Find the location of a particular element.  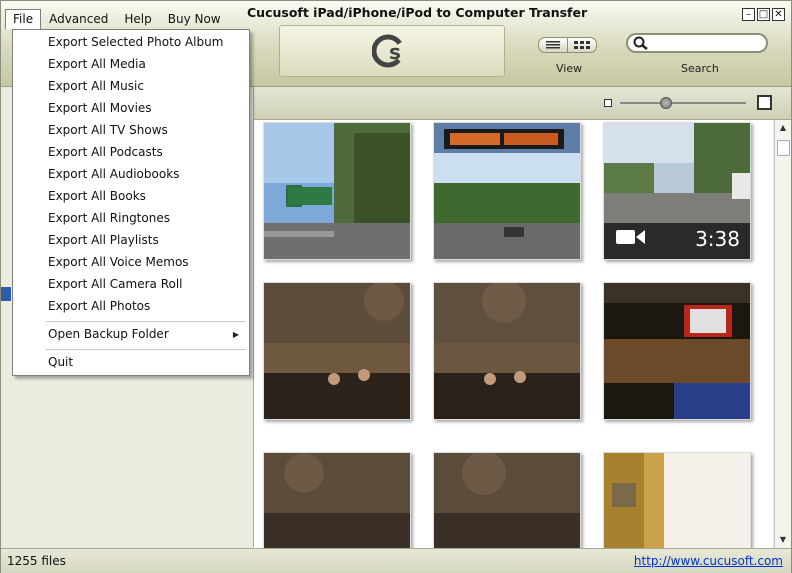

search-box is located at coordinates (697, 43).